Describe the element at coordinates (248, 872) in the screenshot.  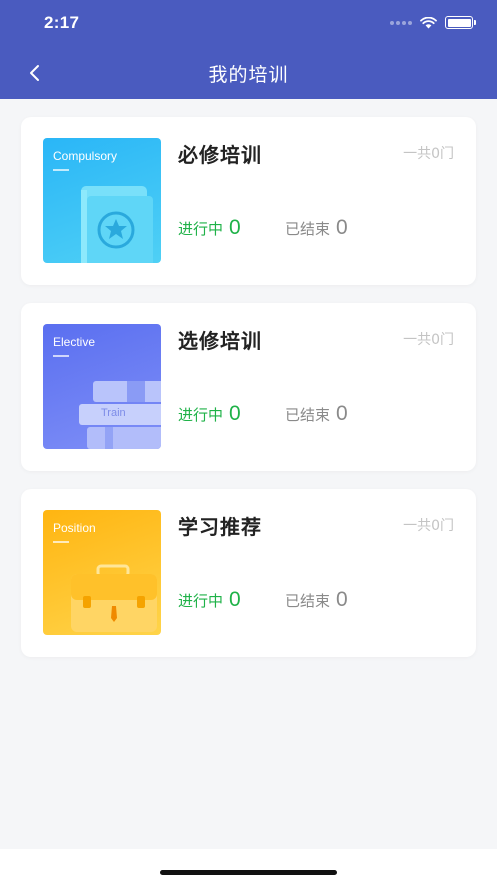
I see `home-indicator` at that location.